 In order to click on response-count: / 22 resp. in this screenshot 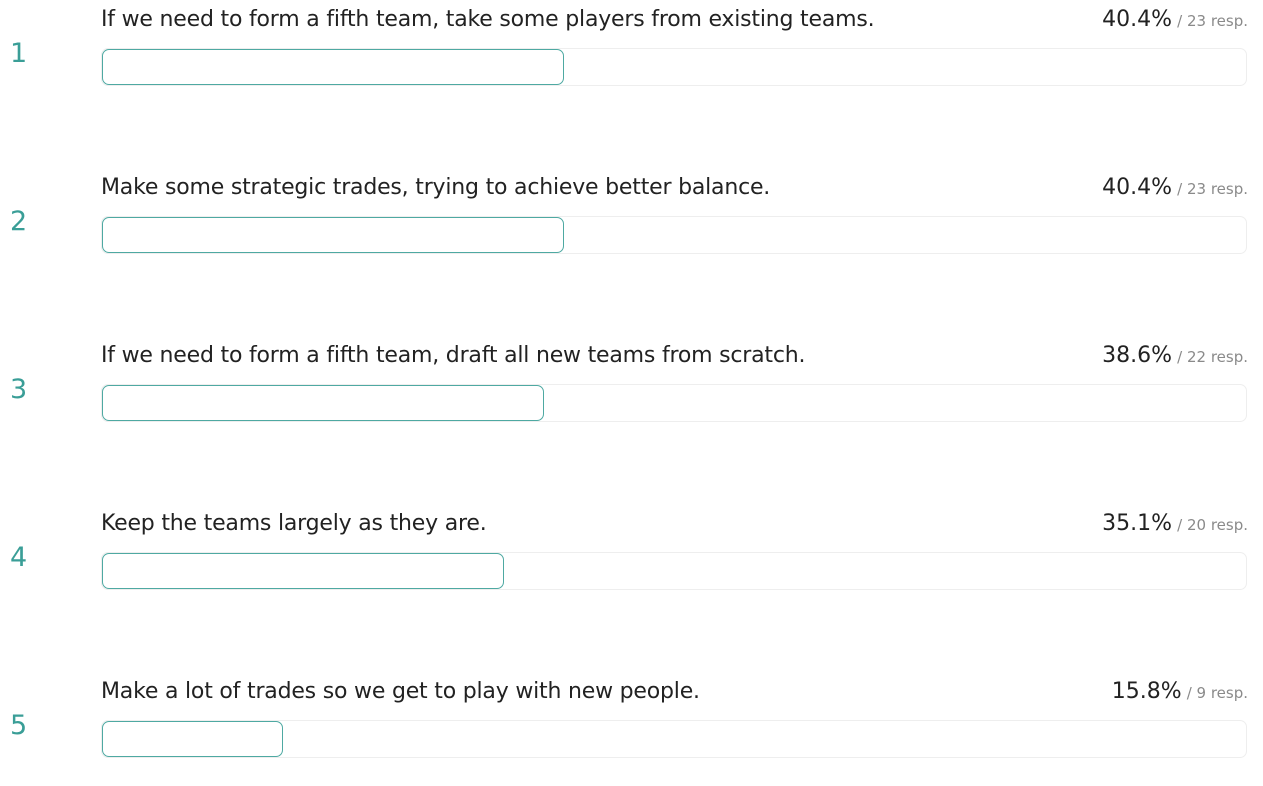, I will do `click(1212, 357)`.